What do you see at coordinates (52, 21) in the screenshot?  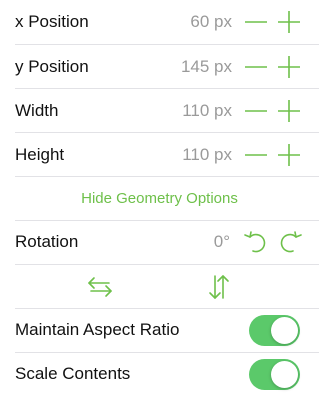 I see `x-position-label: x Position` at bounding box center [52, 21].